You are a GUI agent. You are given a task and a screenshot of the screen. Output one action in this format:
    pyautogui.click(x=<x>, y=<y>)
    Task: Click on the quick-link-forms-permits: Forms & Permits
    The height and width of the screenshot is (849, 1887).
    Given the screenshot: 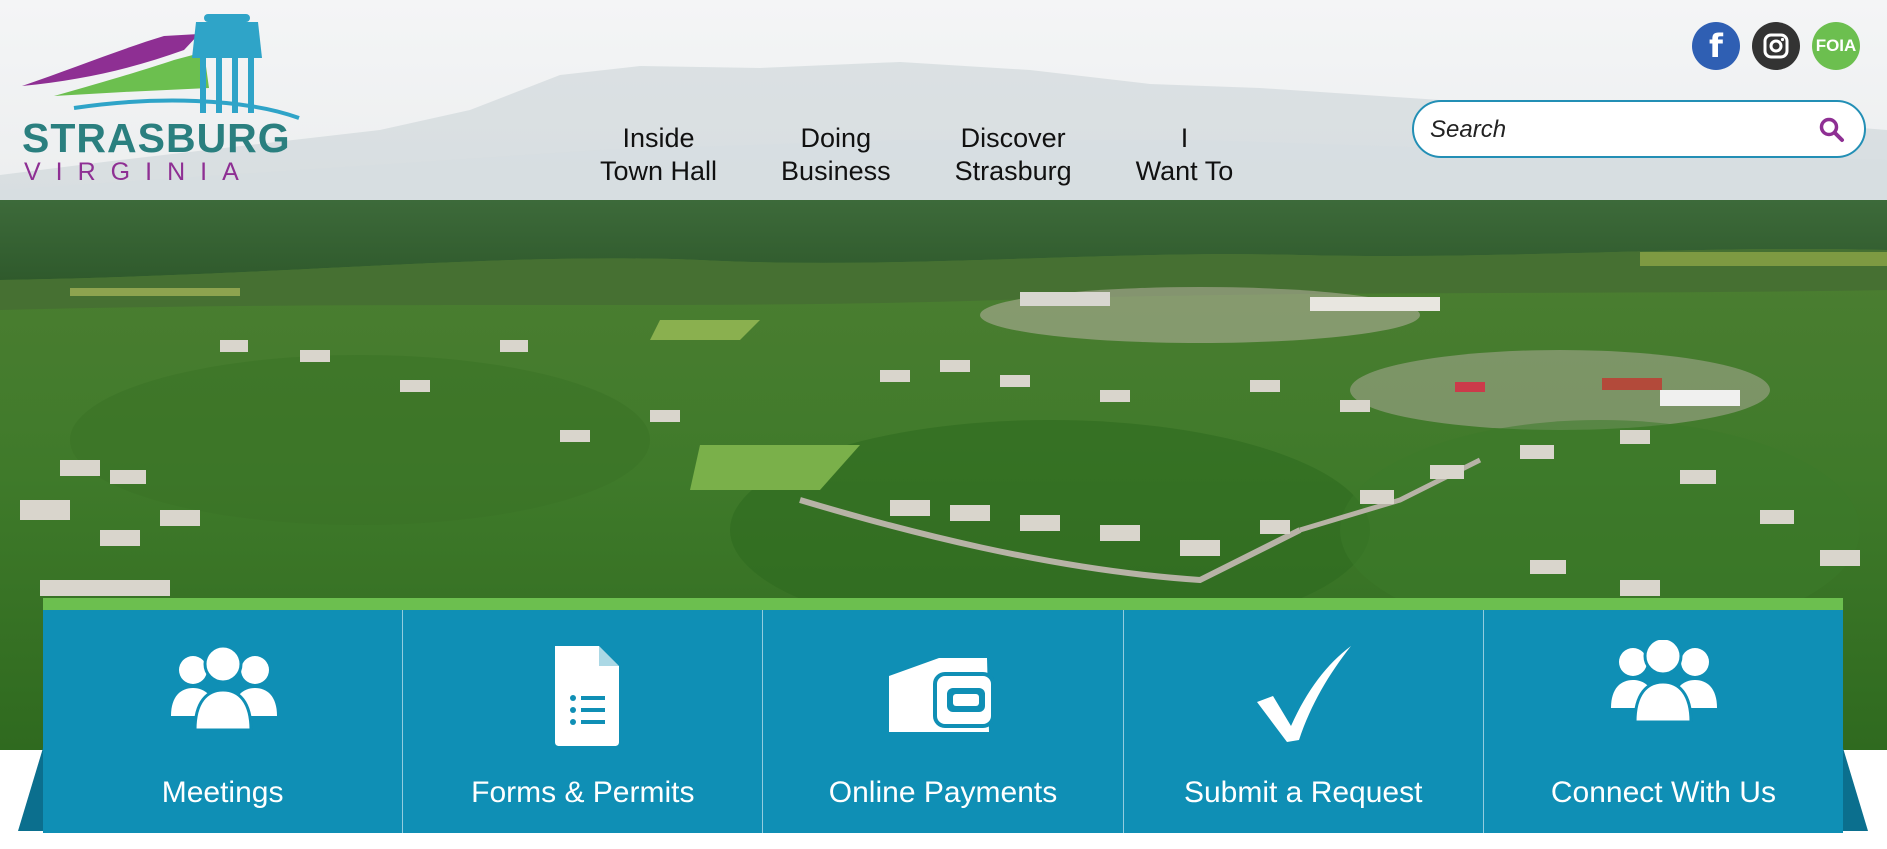 What is the action you would take?
    pyautogui.click(x=583, y=721)
    